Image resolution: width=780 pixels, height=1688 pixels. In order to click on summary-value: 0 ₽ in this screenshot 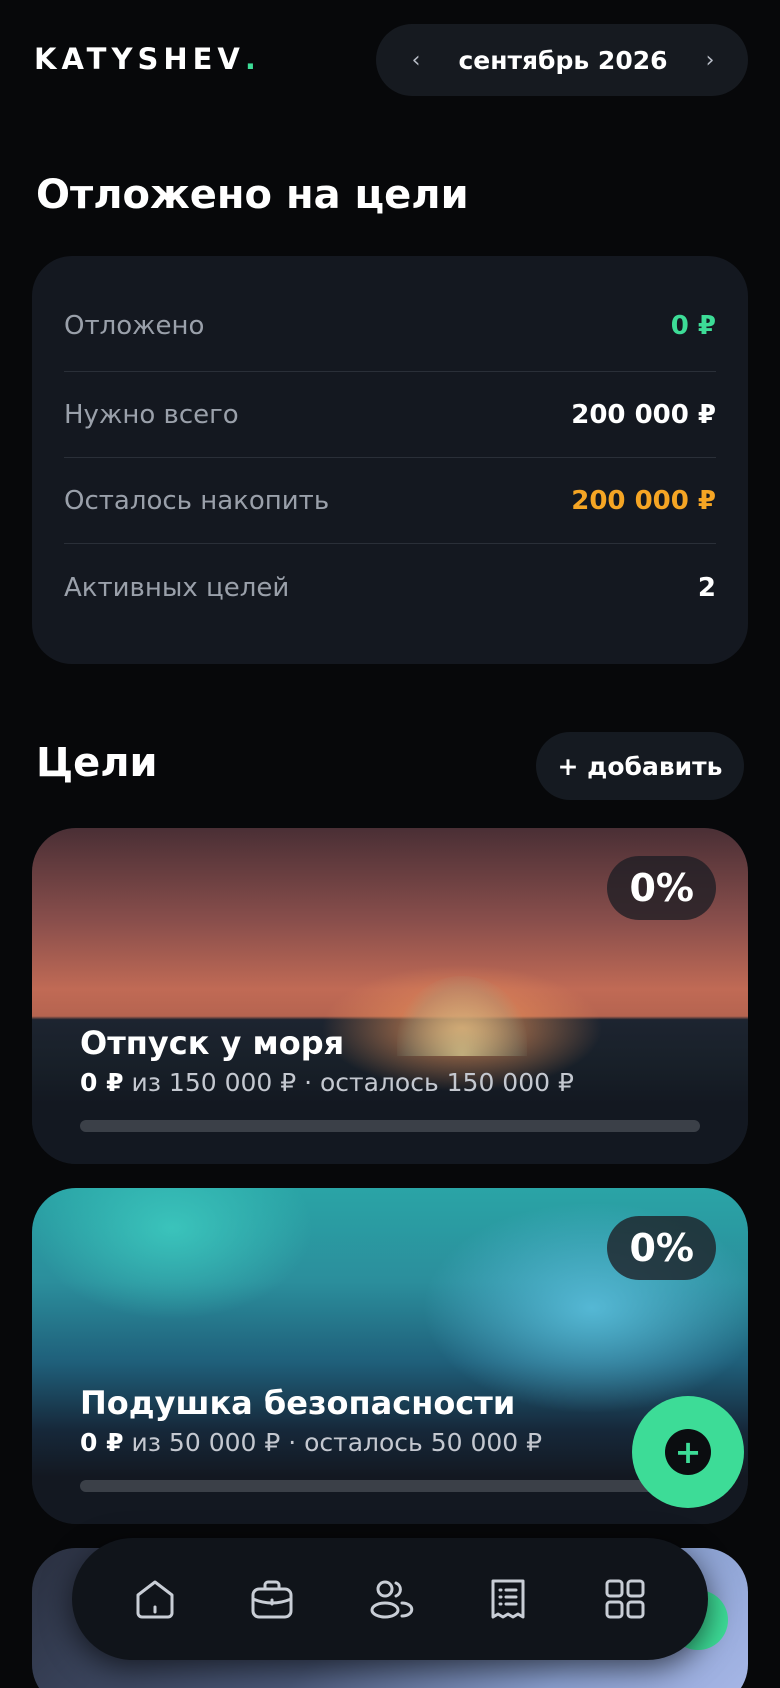, I will do `click(693, 325)`.